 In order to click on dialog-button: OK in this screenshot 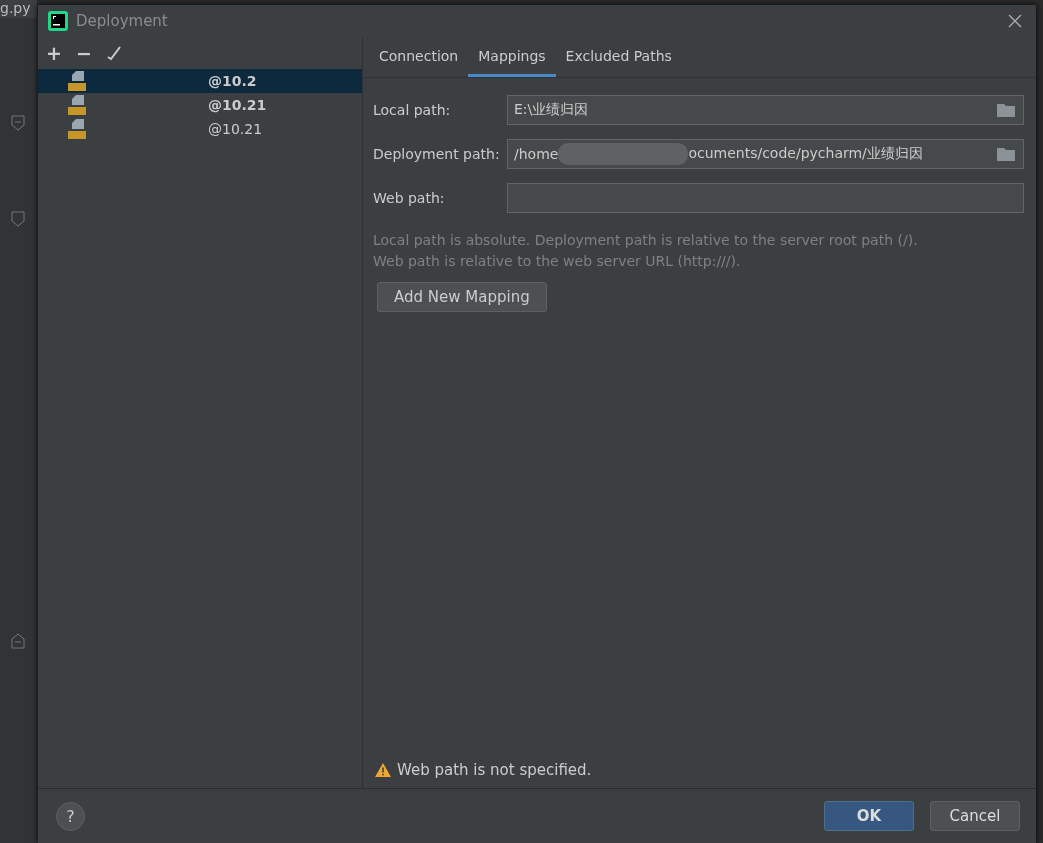, I will do `click(869, 816)`.